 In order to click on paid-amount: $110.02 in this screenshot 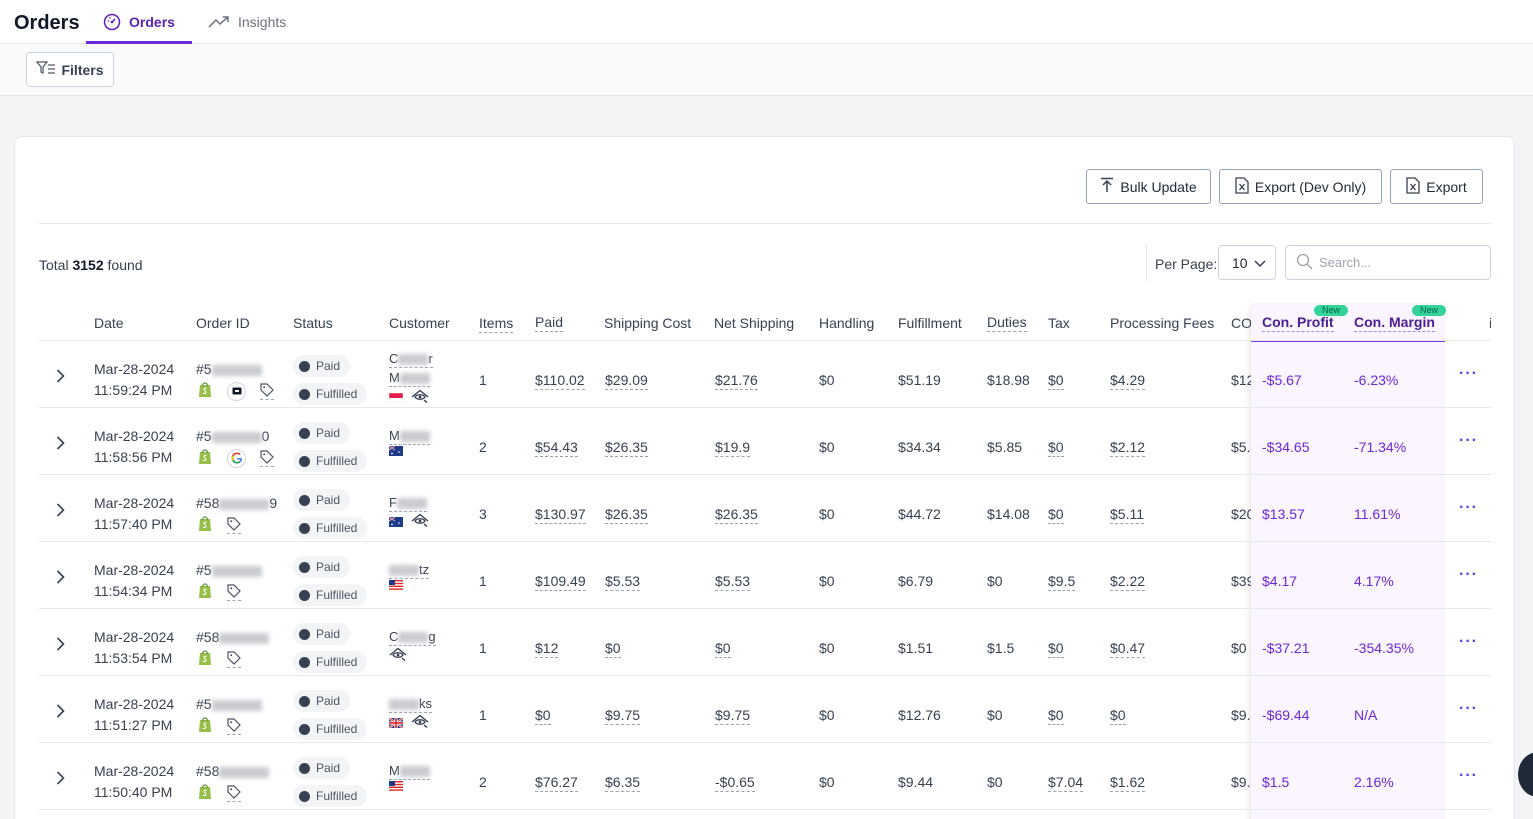, I will do `click(560, 381)`.